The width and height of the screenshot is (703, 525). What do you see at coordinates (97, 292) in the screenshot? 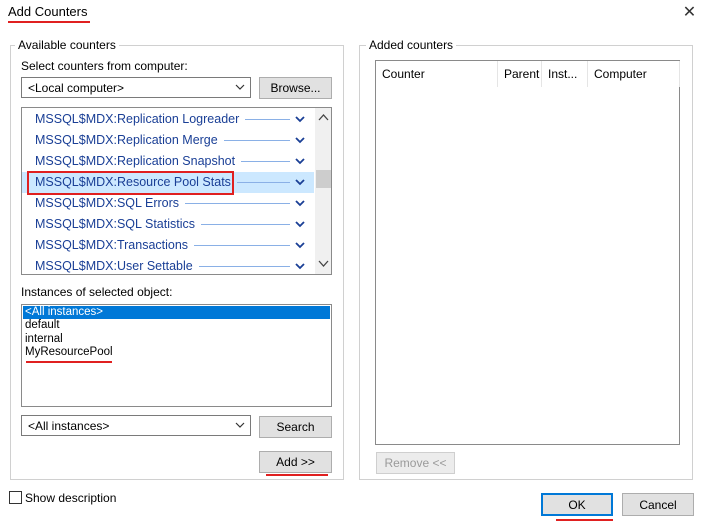
I see `instances-label: Instances of selected object:` at bounding box center [97, 292].